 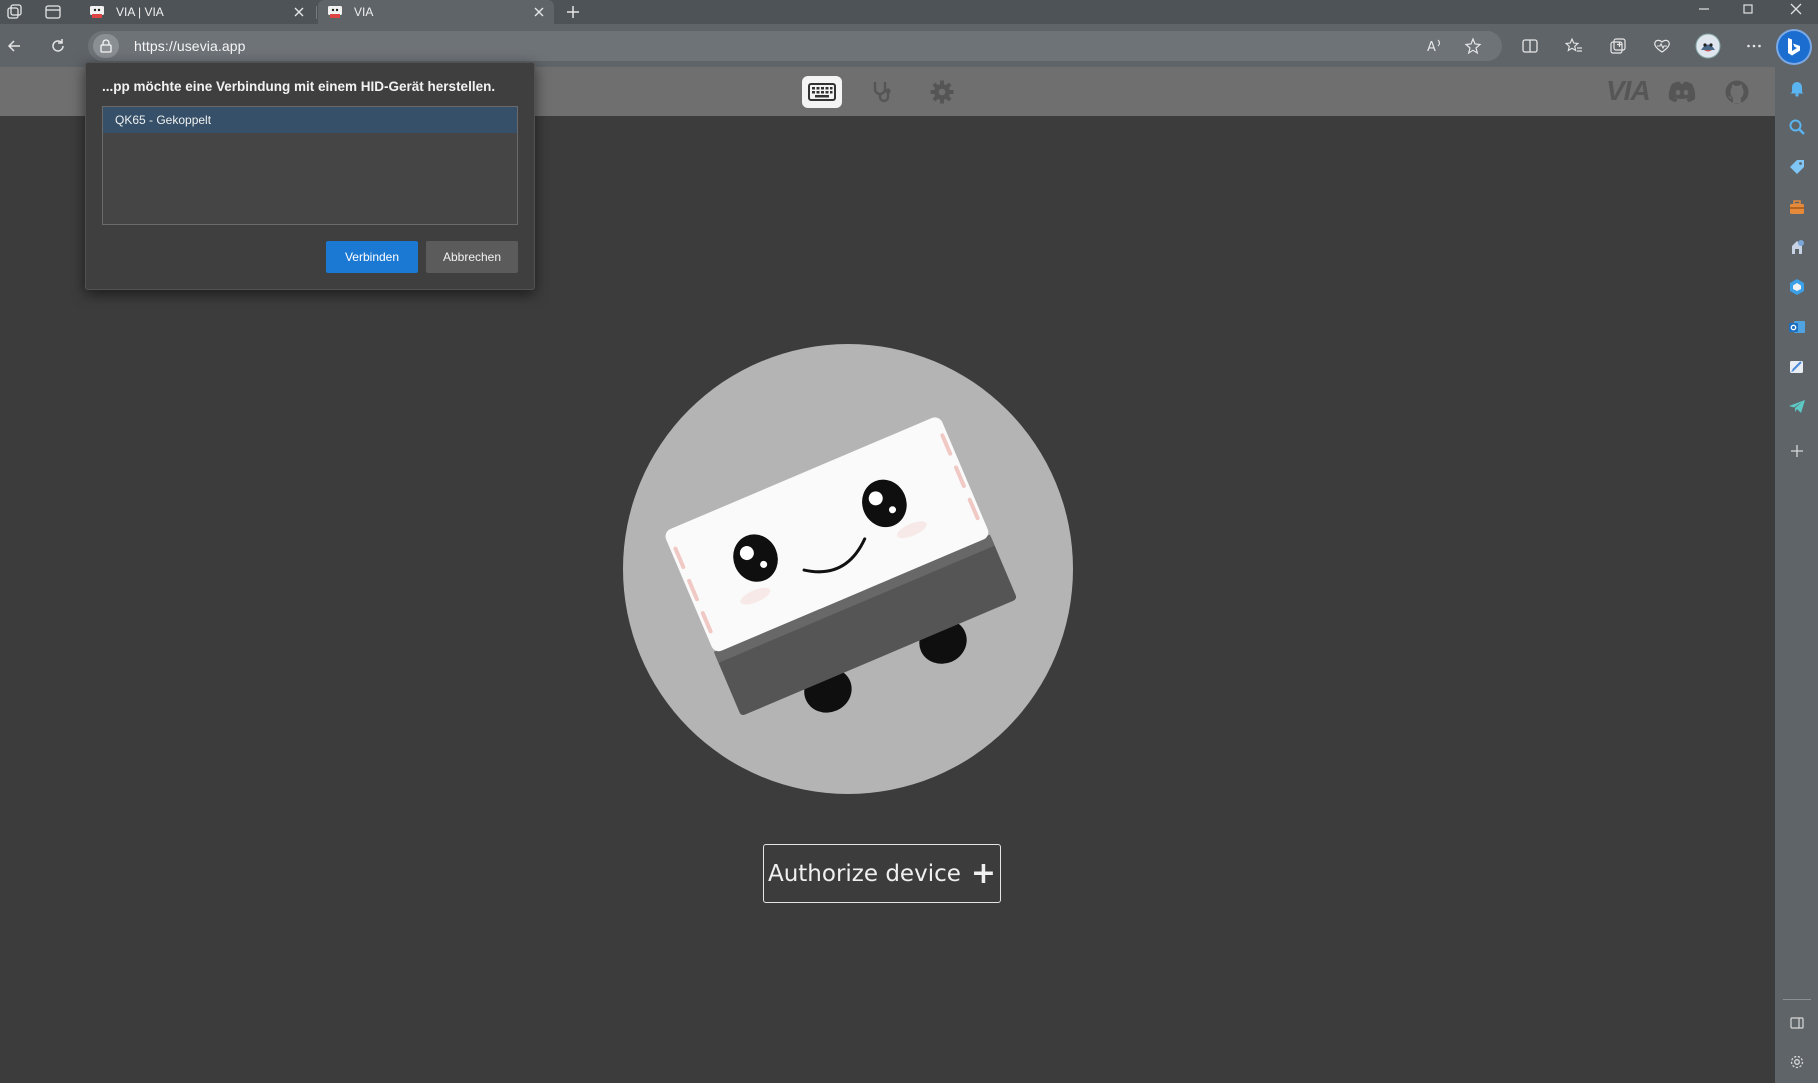 I want to click on outlook-icon, so click(x=1797, y=327).